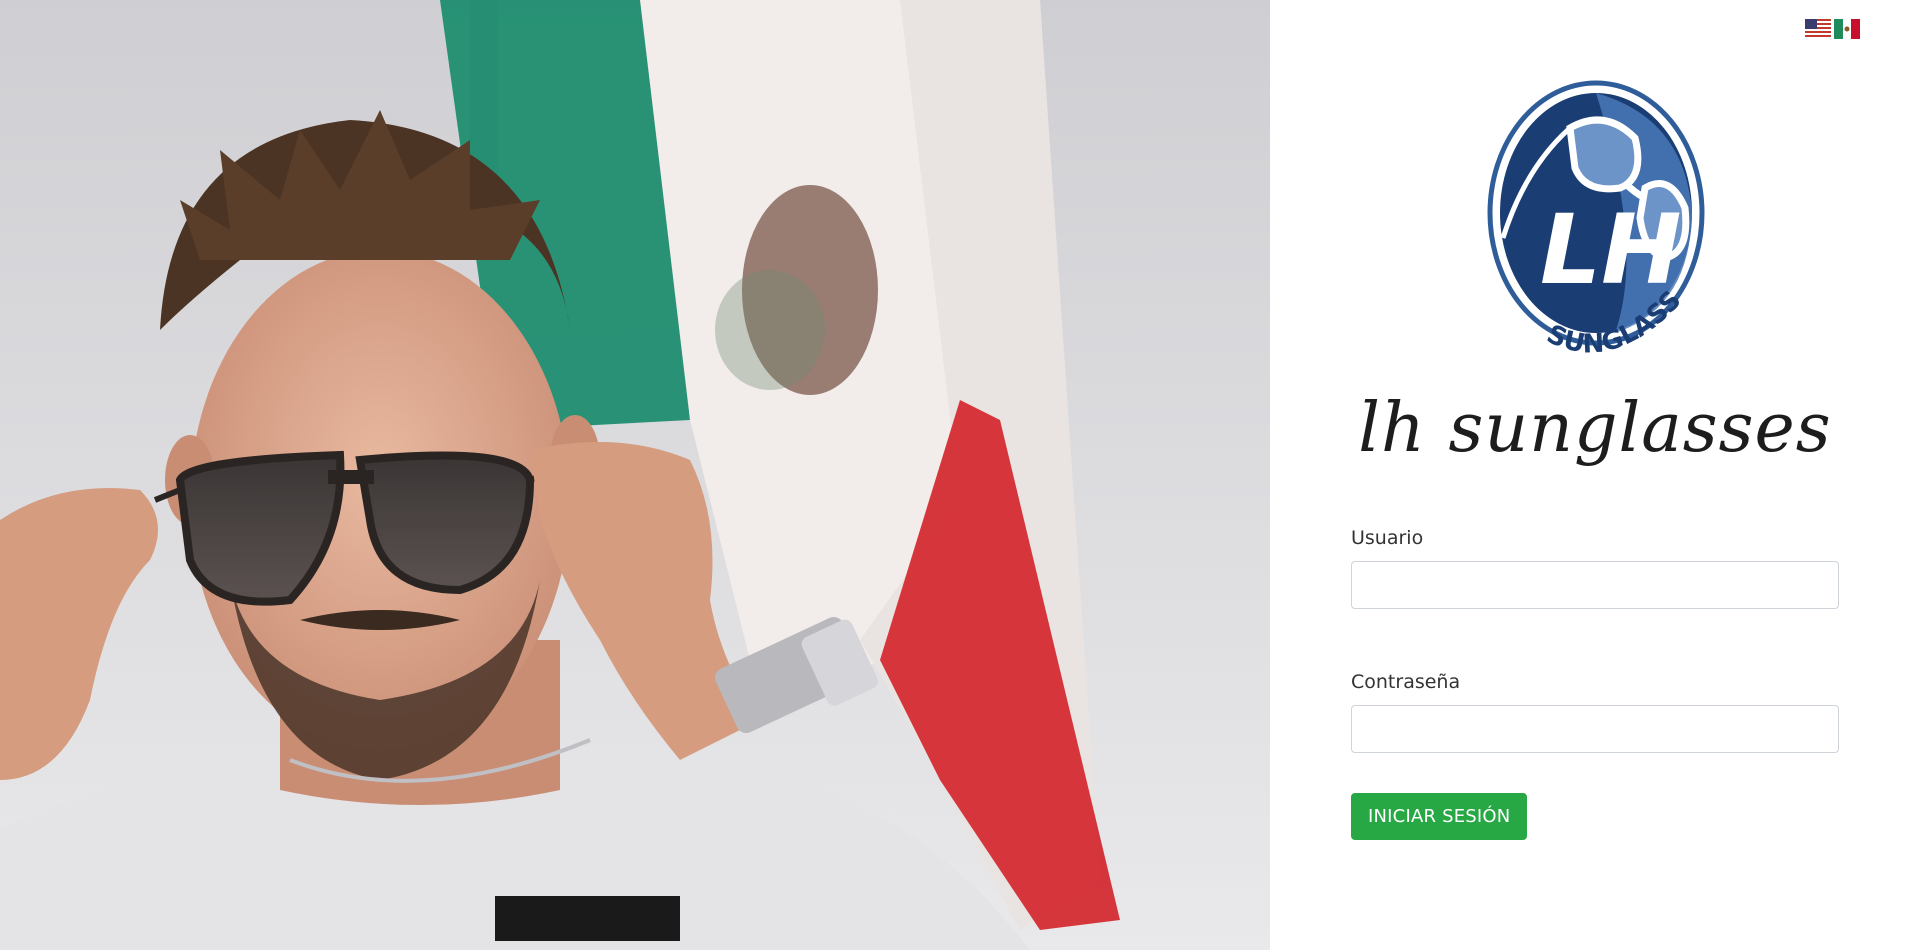  I want to click on login-button: INICIAR SESIÓN, so click(1439, 816).